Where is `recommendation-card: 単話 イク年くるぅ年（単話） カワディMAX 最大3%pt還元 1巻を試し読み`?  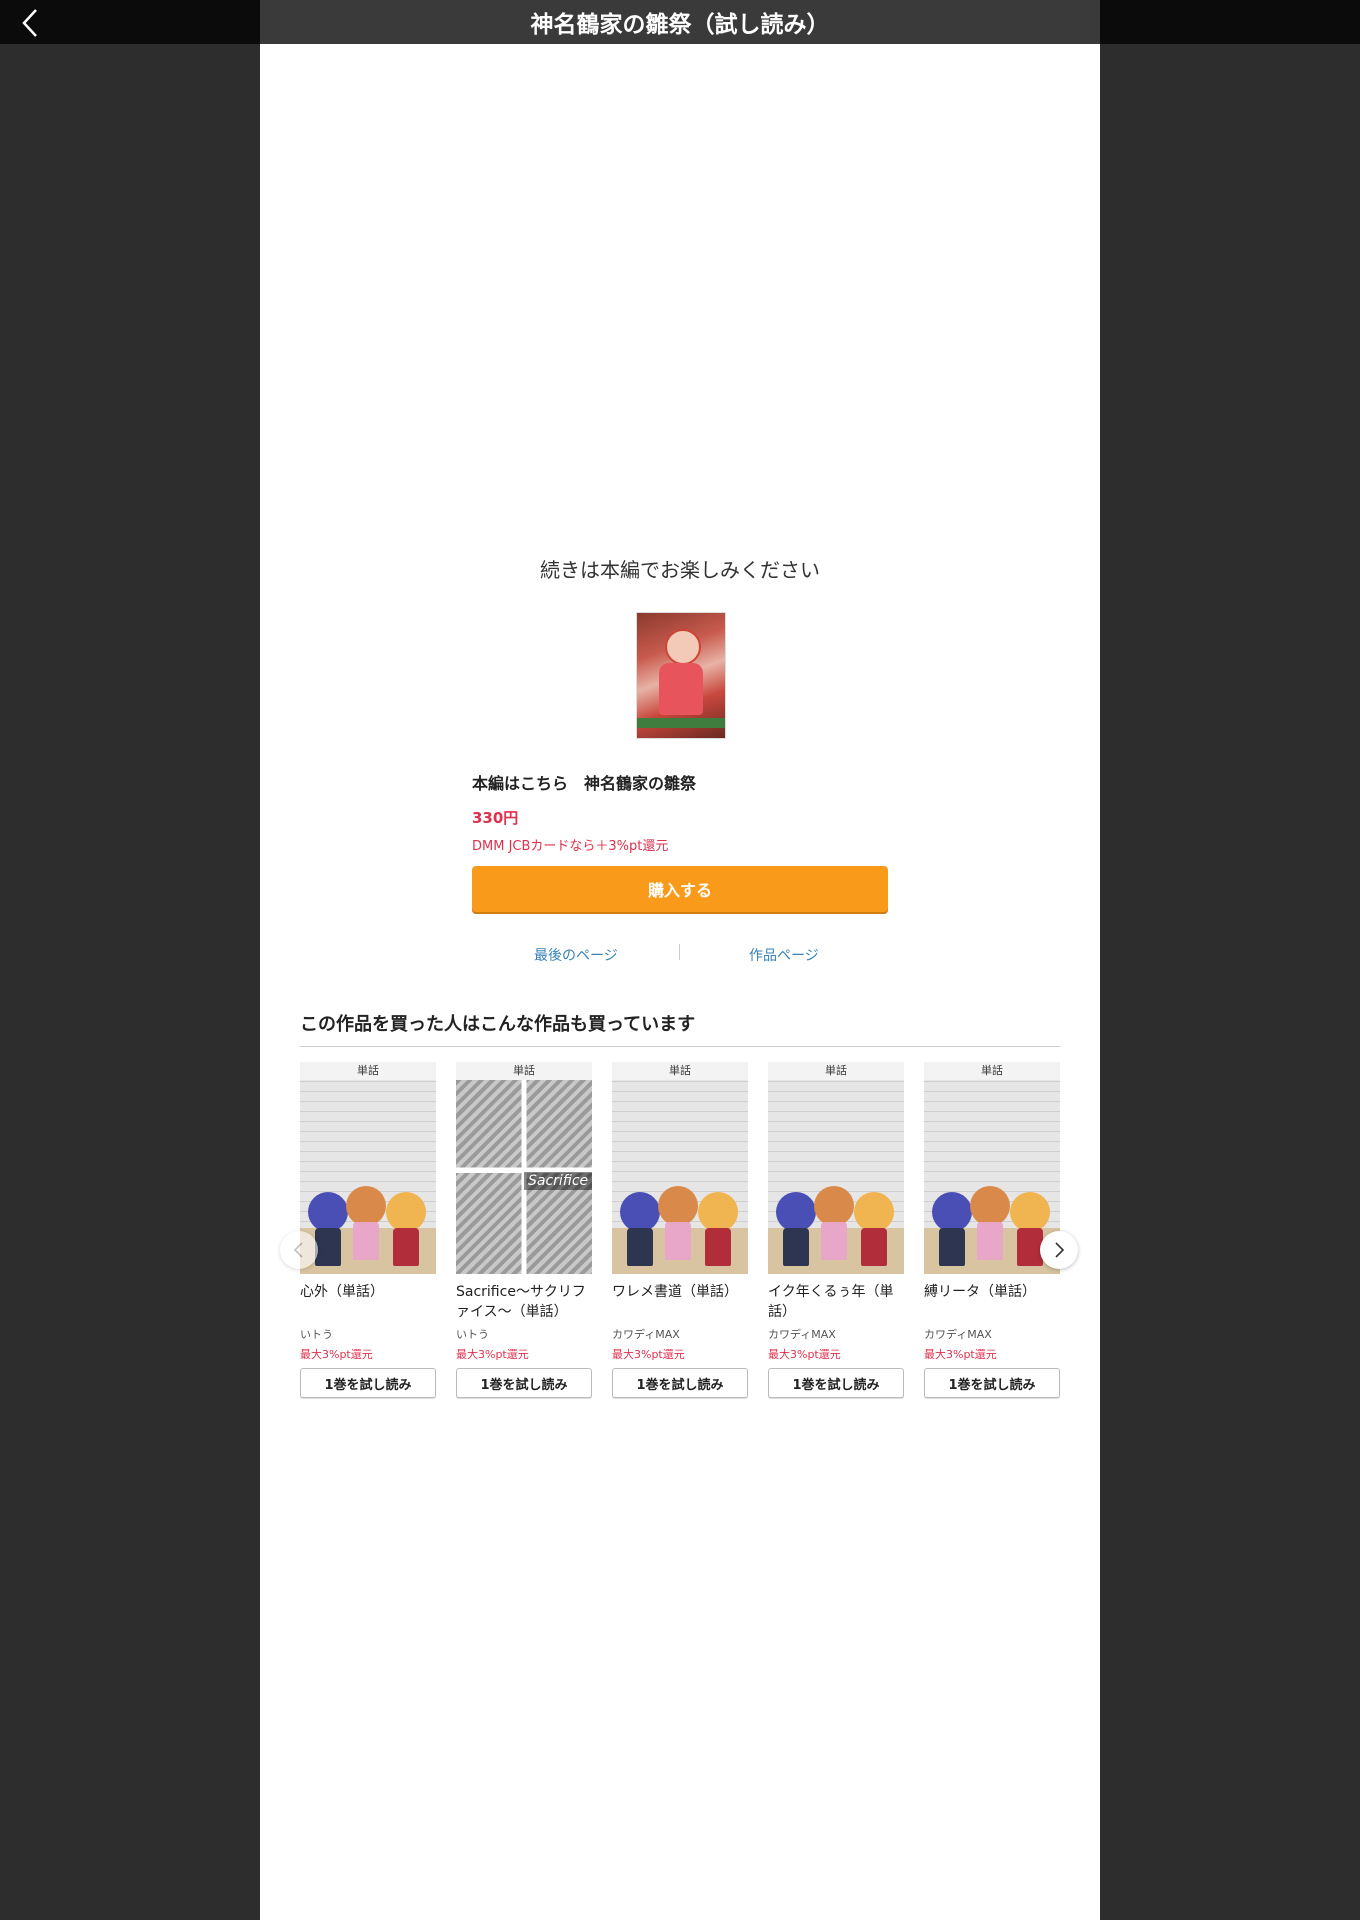 recommendation-card: 単話 イク年くるぅ年（単話） カワディMAX 最大3%pt還元 1巻を試し読み is located at coordinates (836, 1230).